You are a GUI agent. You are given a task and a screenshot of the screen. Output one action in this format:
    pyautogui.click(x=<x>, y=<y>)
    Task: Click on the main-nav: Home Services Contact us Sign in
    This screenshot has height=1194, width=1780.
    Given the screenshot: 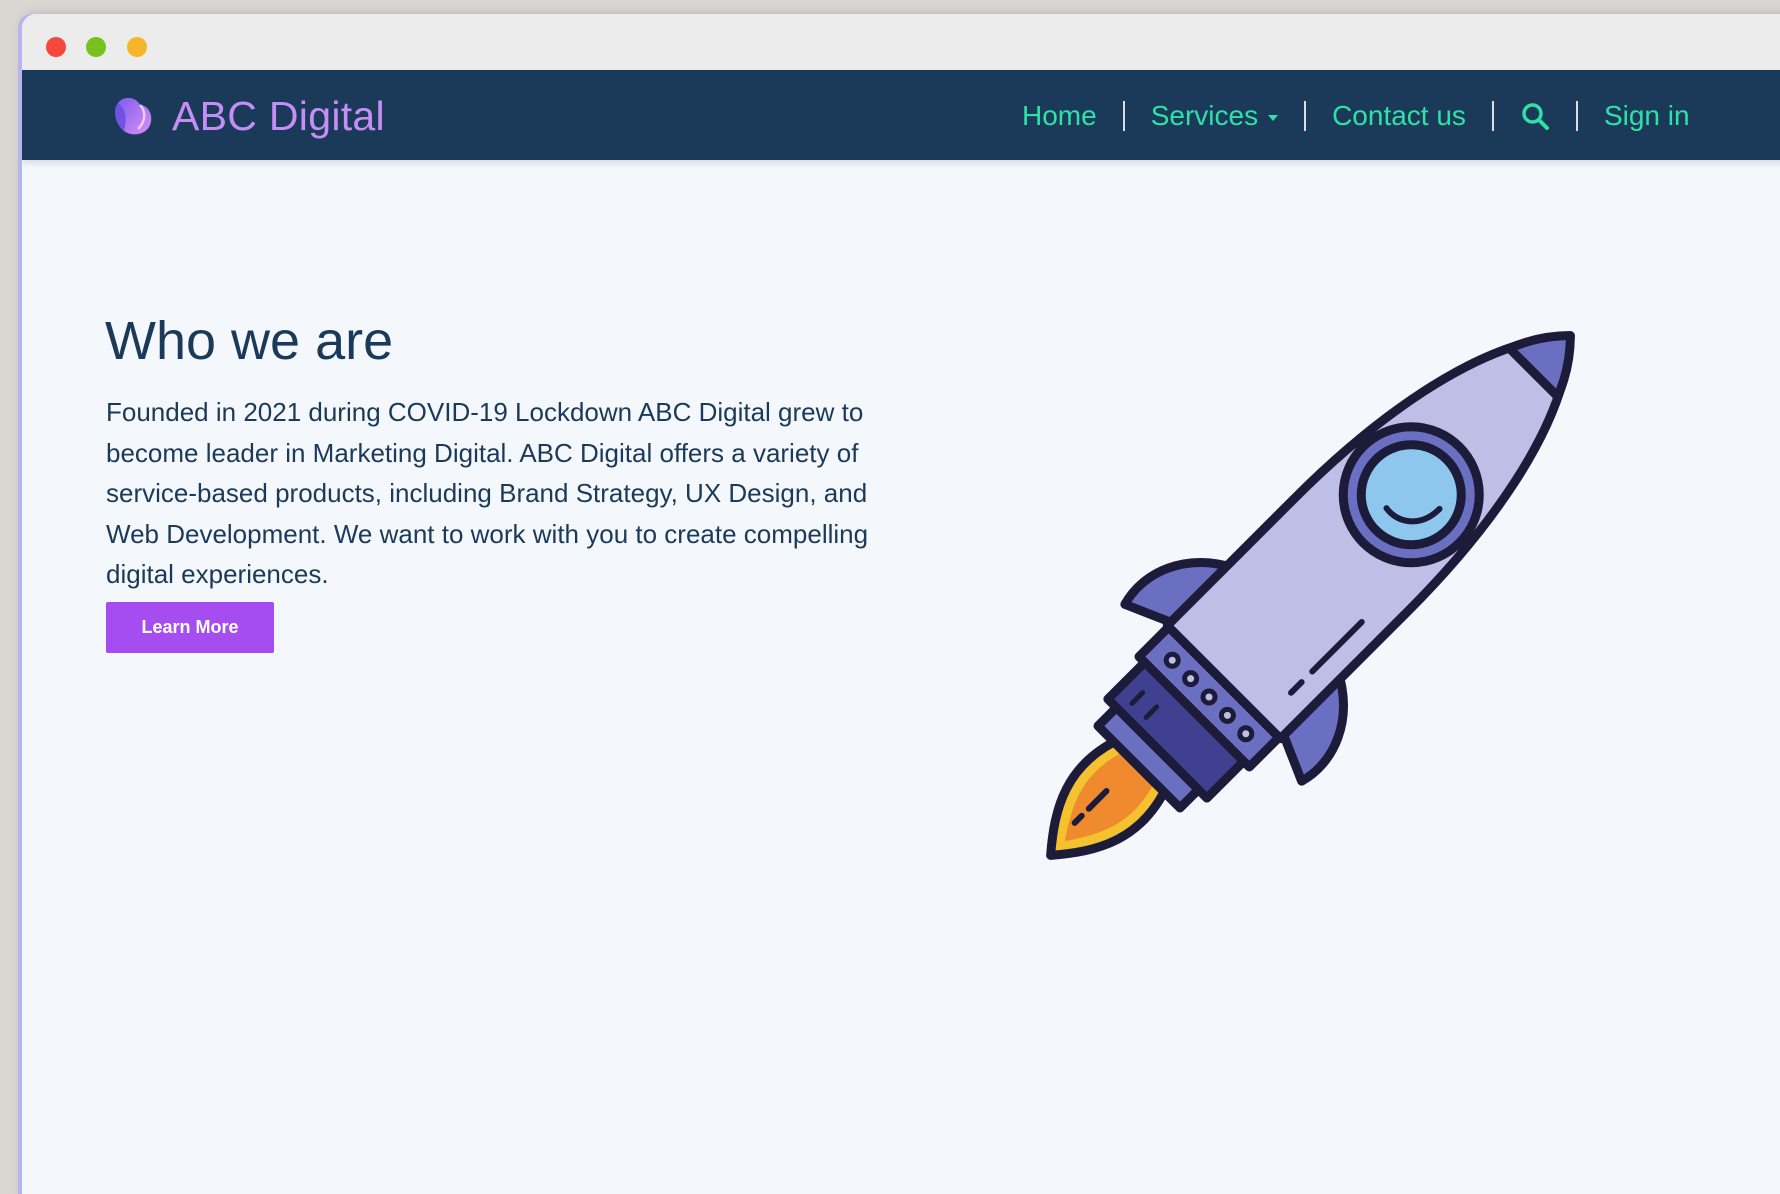 What is the action you would take?
    pyautogui.click(x=1356, y=116)
    